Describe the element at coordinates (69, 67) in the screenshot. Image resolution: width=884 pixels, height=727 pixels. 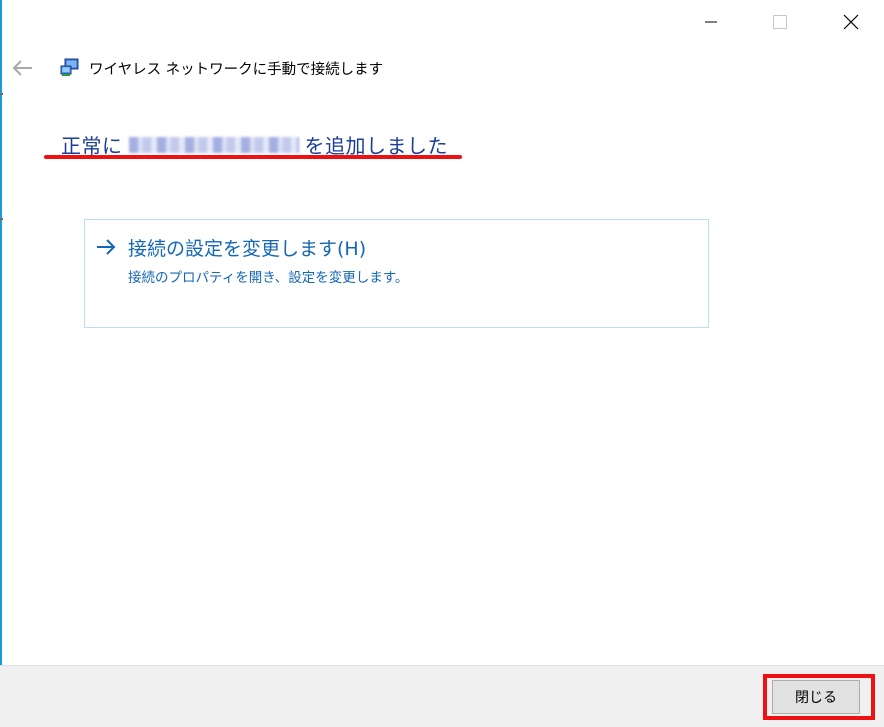
I see `network-icon` at that location.